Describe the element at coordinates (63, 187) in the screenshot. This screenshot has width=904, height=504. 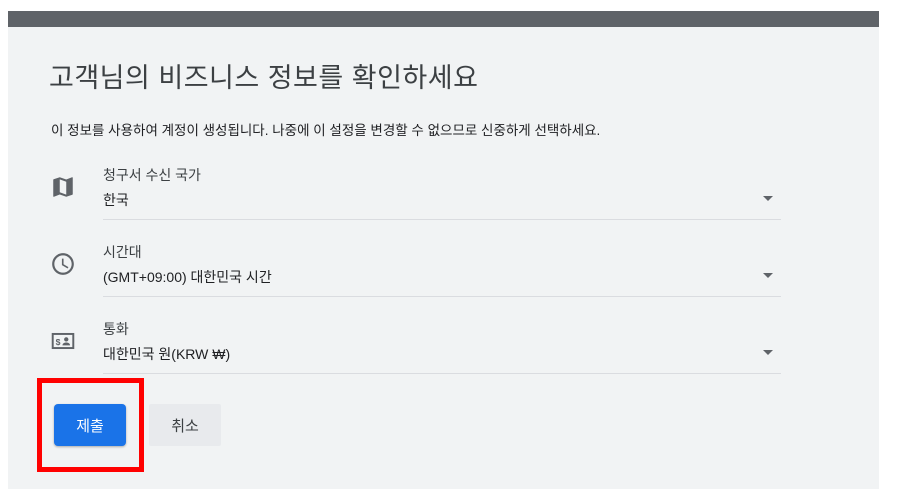
I see `map-icon` at that location.